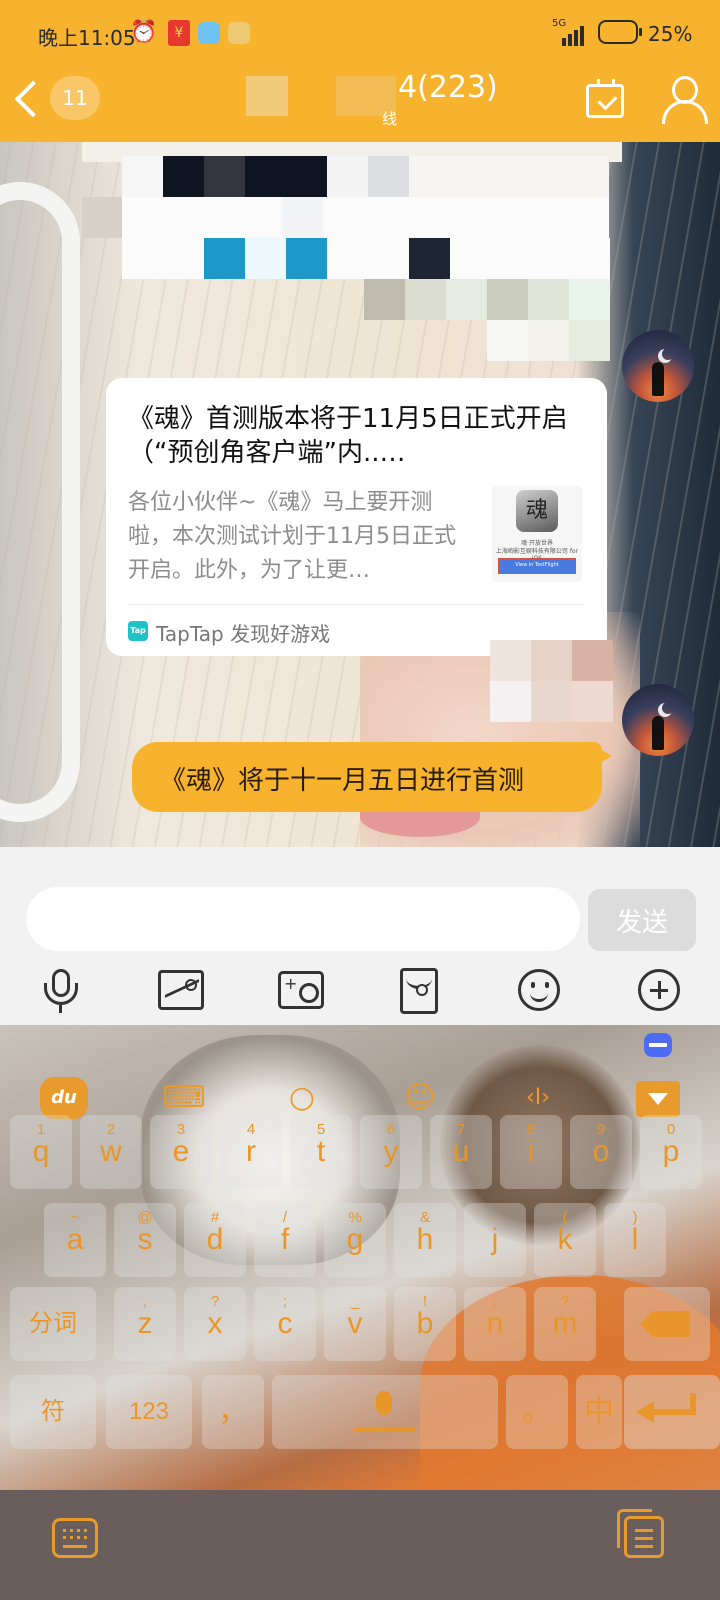  Describe the element at coordinates (360, 1545) in the screenshot. I see `keyboard-bottom-bar` at that location.